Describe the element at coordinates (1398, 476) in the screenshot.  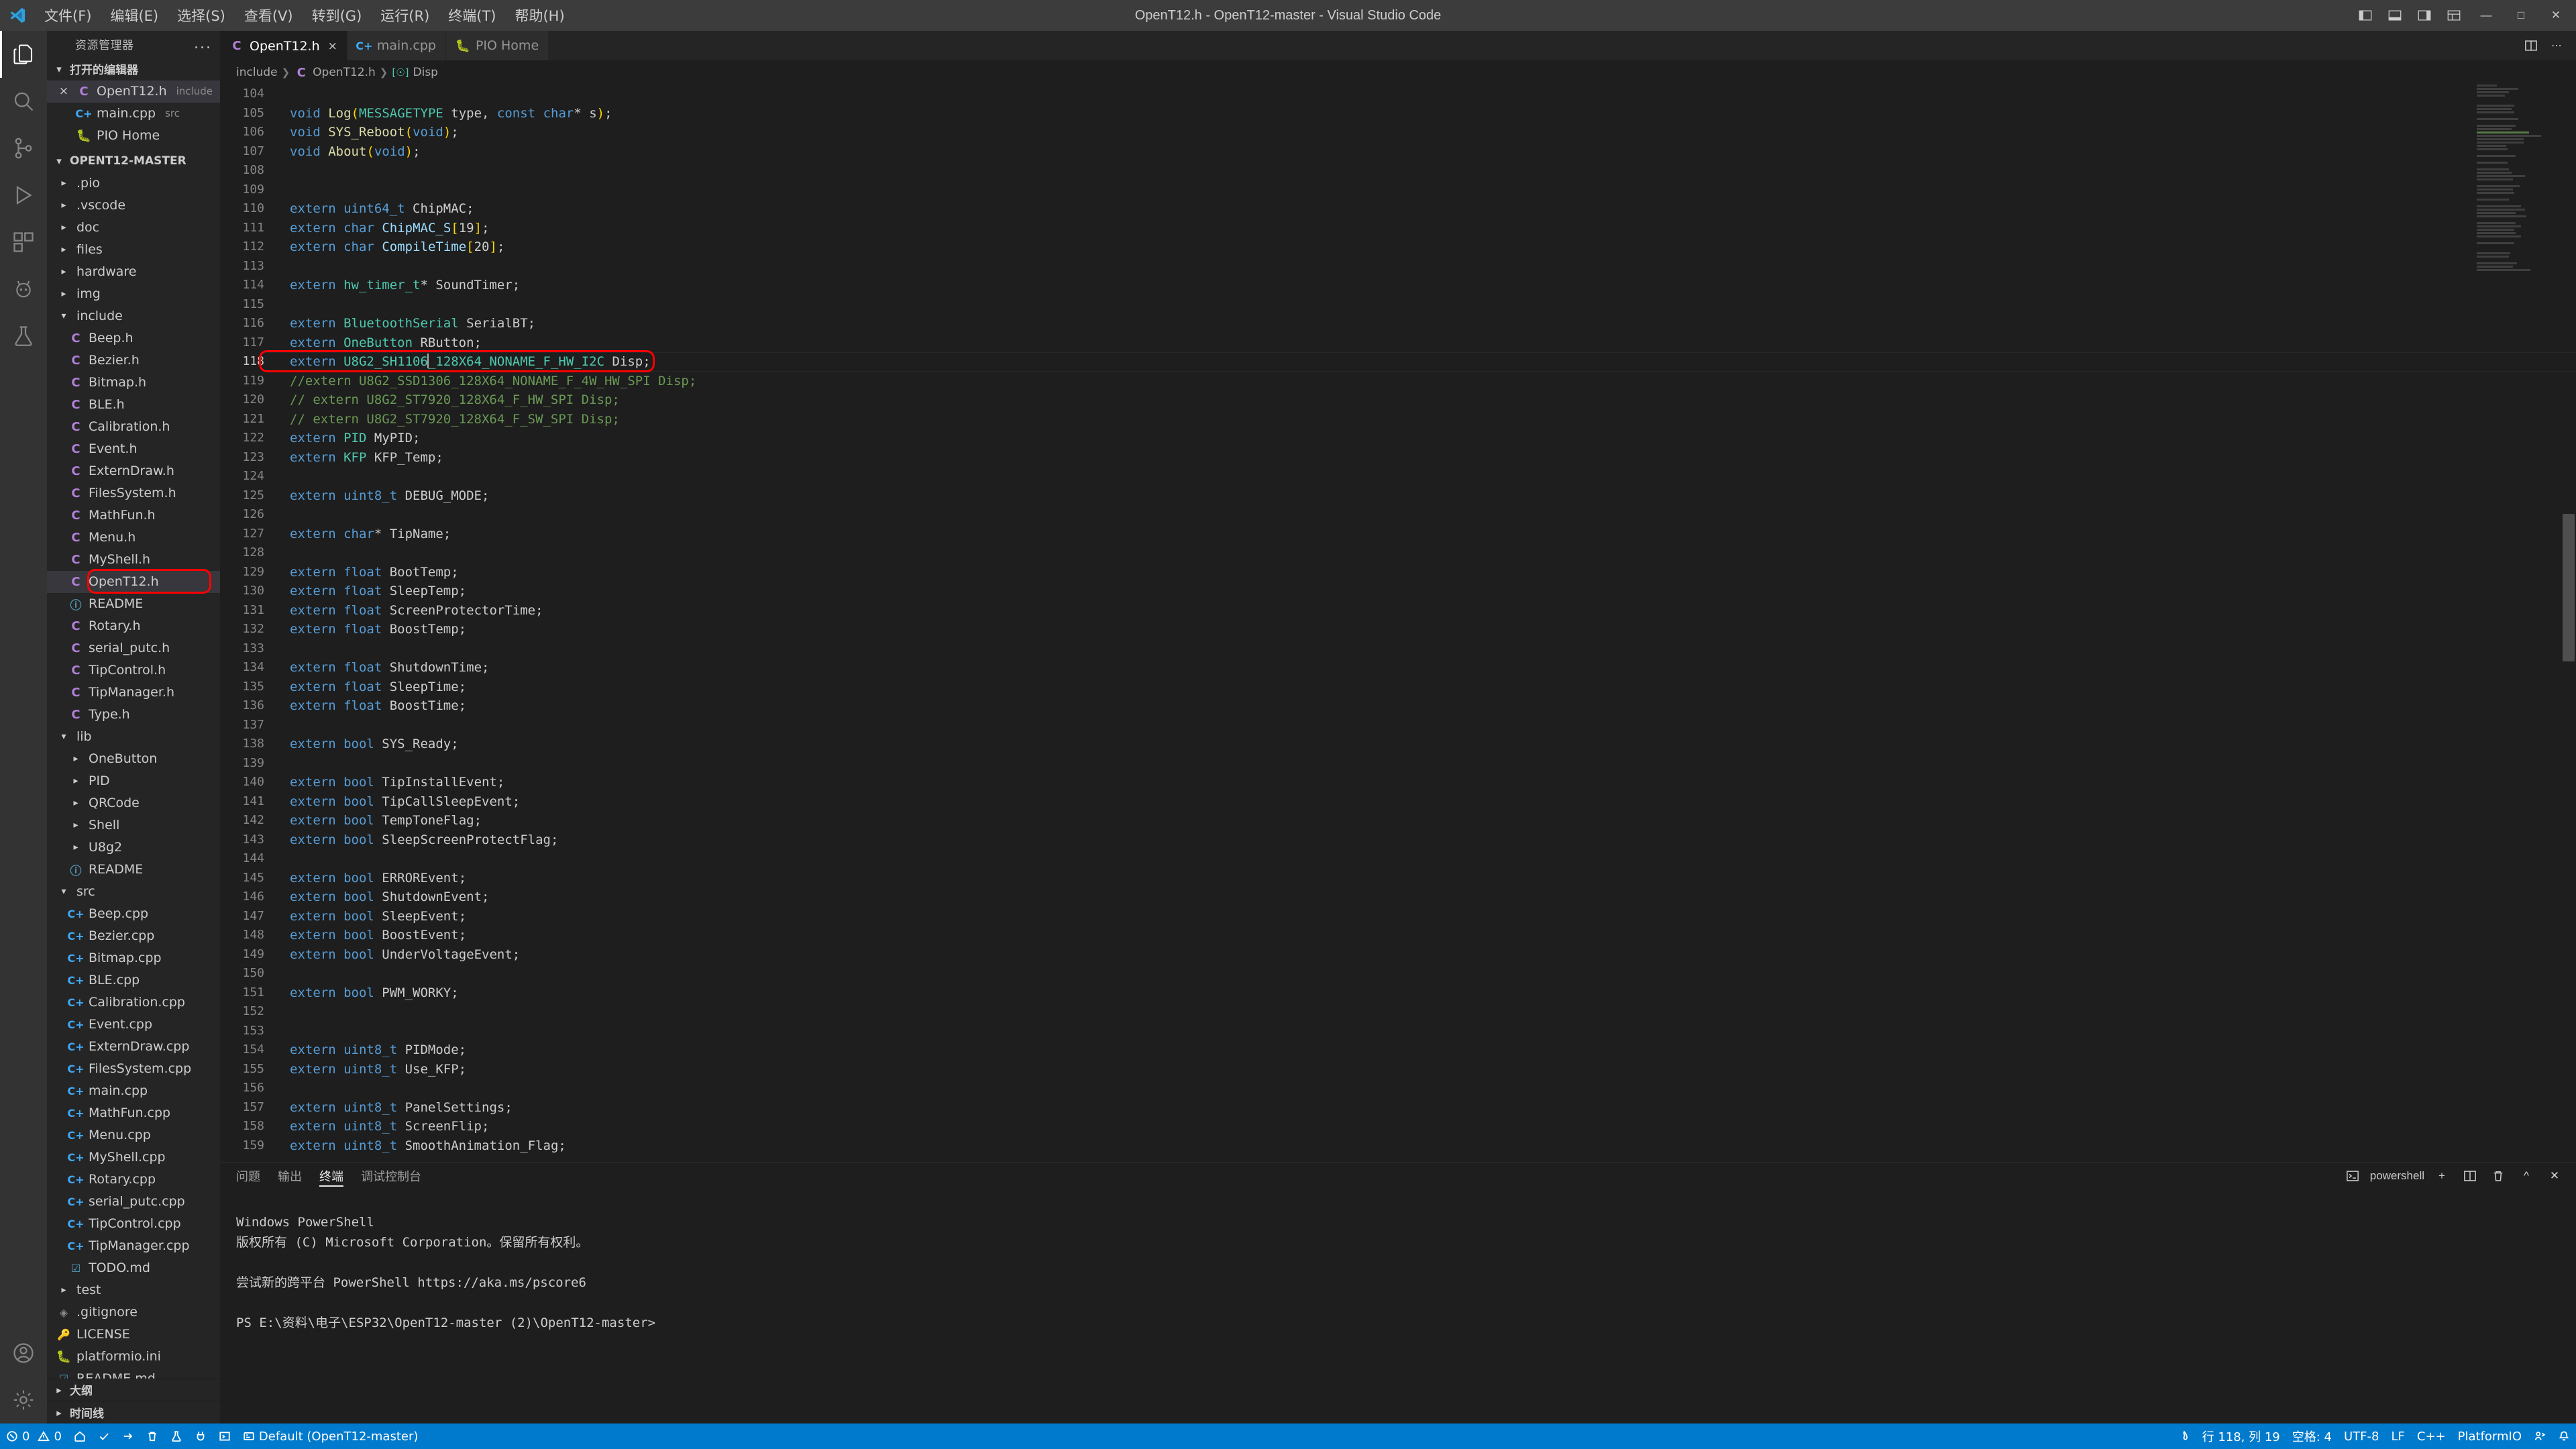
I see `code-line-124: 124` at that location.